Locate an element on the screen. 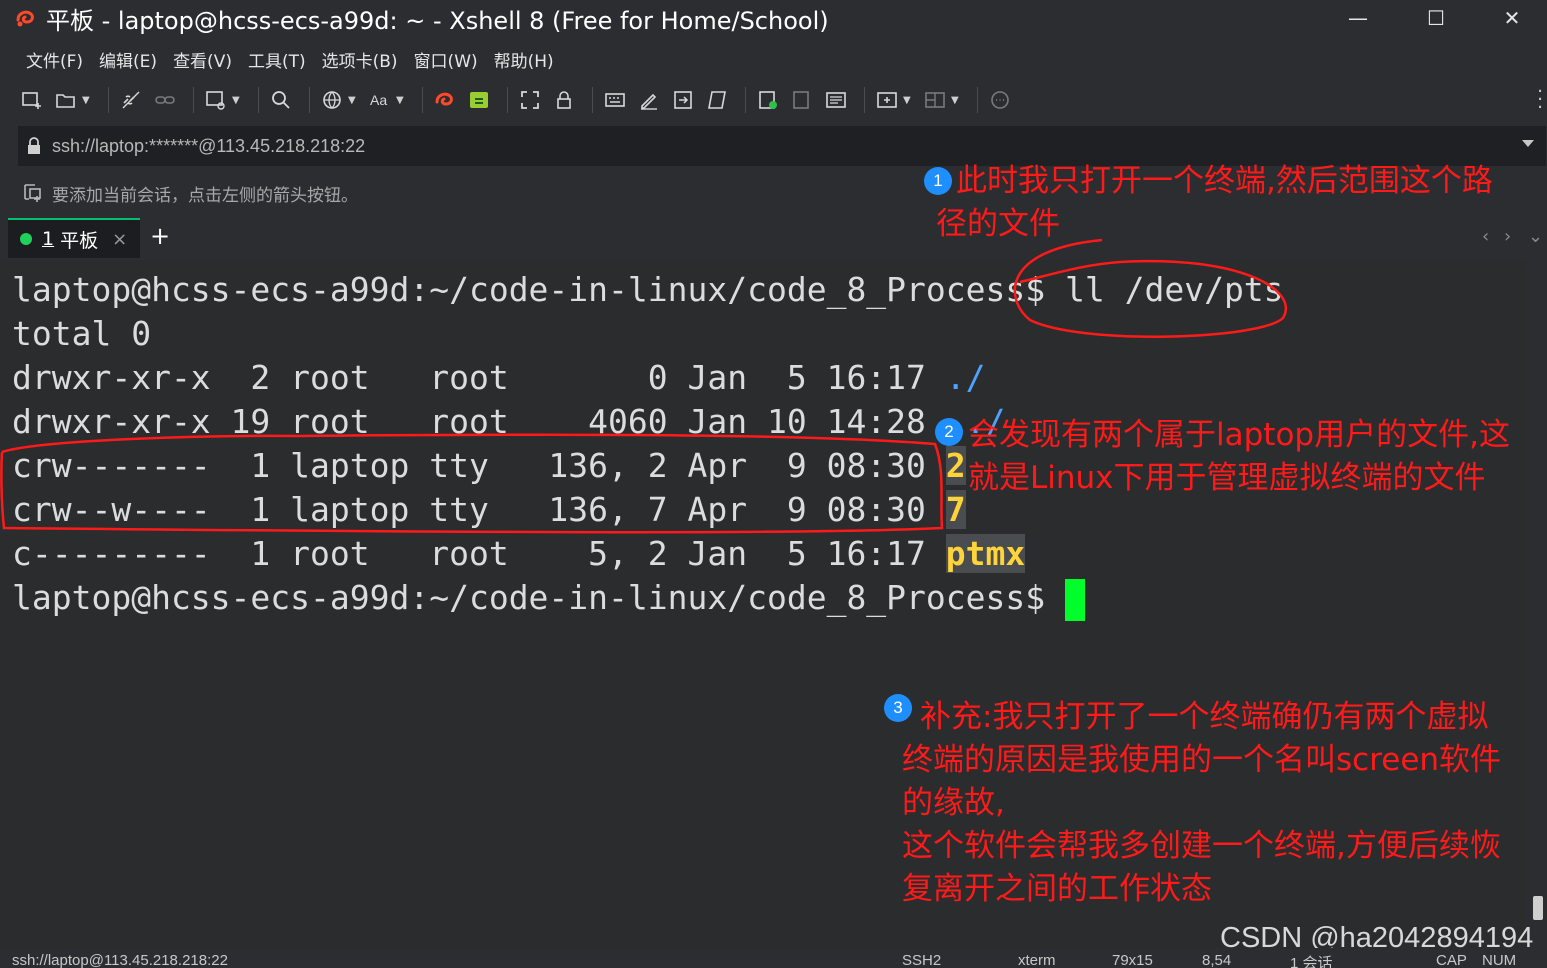  open-folder-button is located at coordinates (66, 100).